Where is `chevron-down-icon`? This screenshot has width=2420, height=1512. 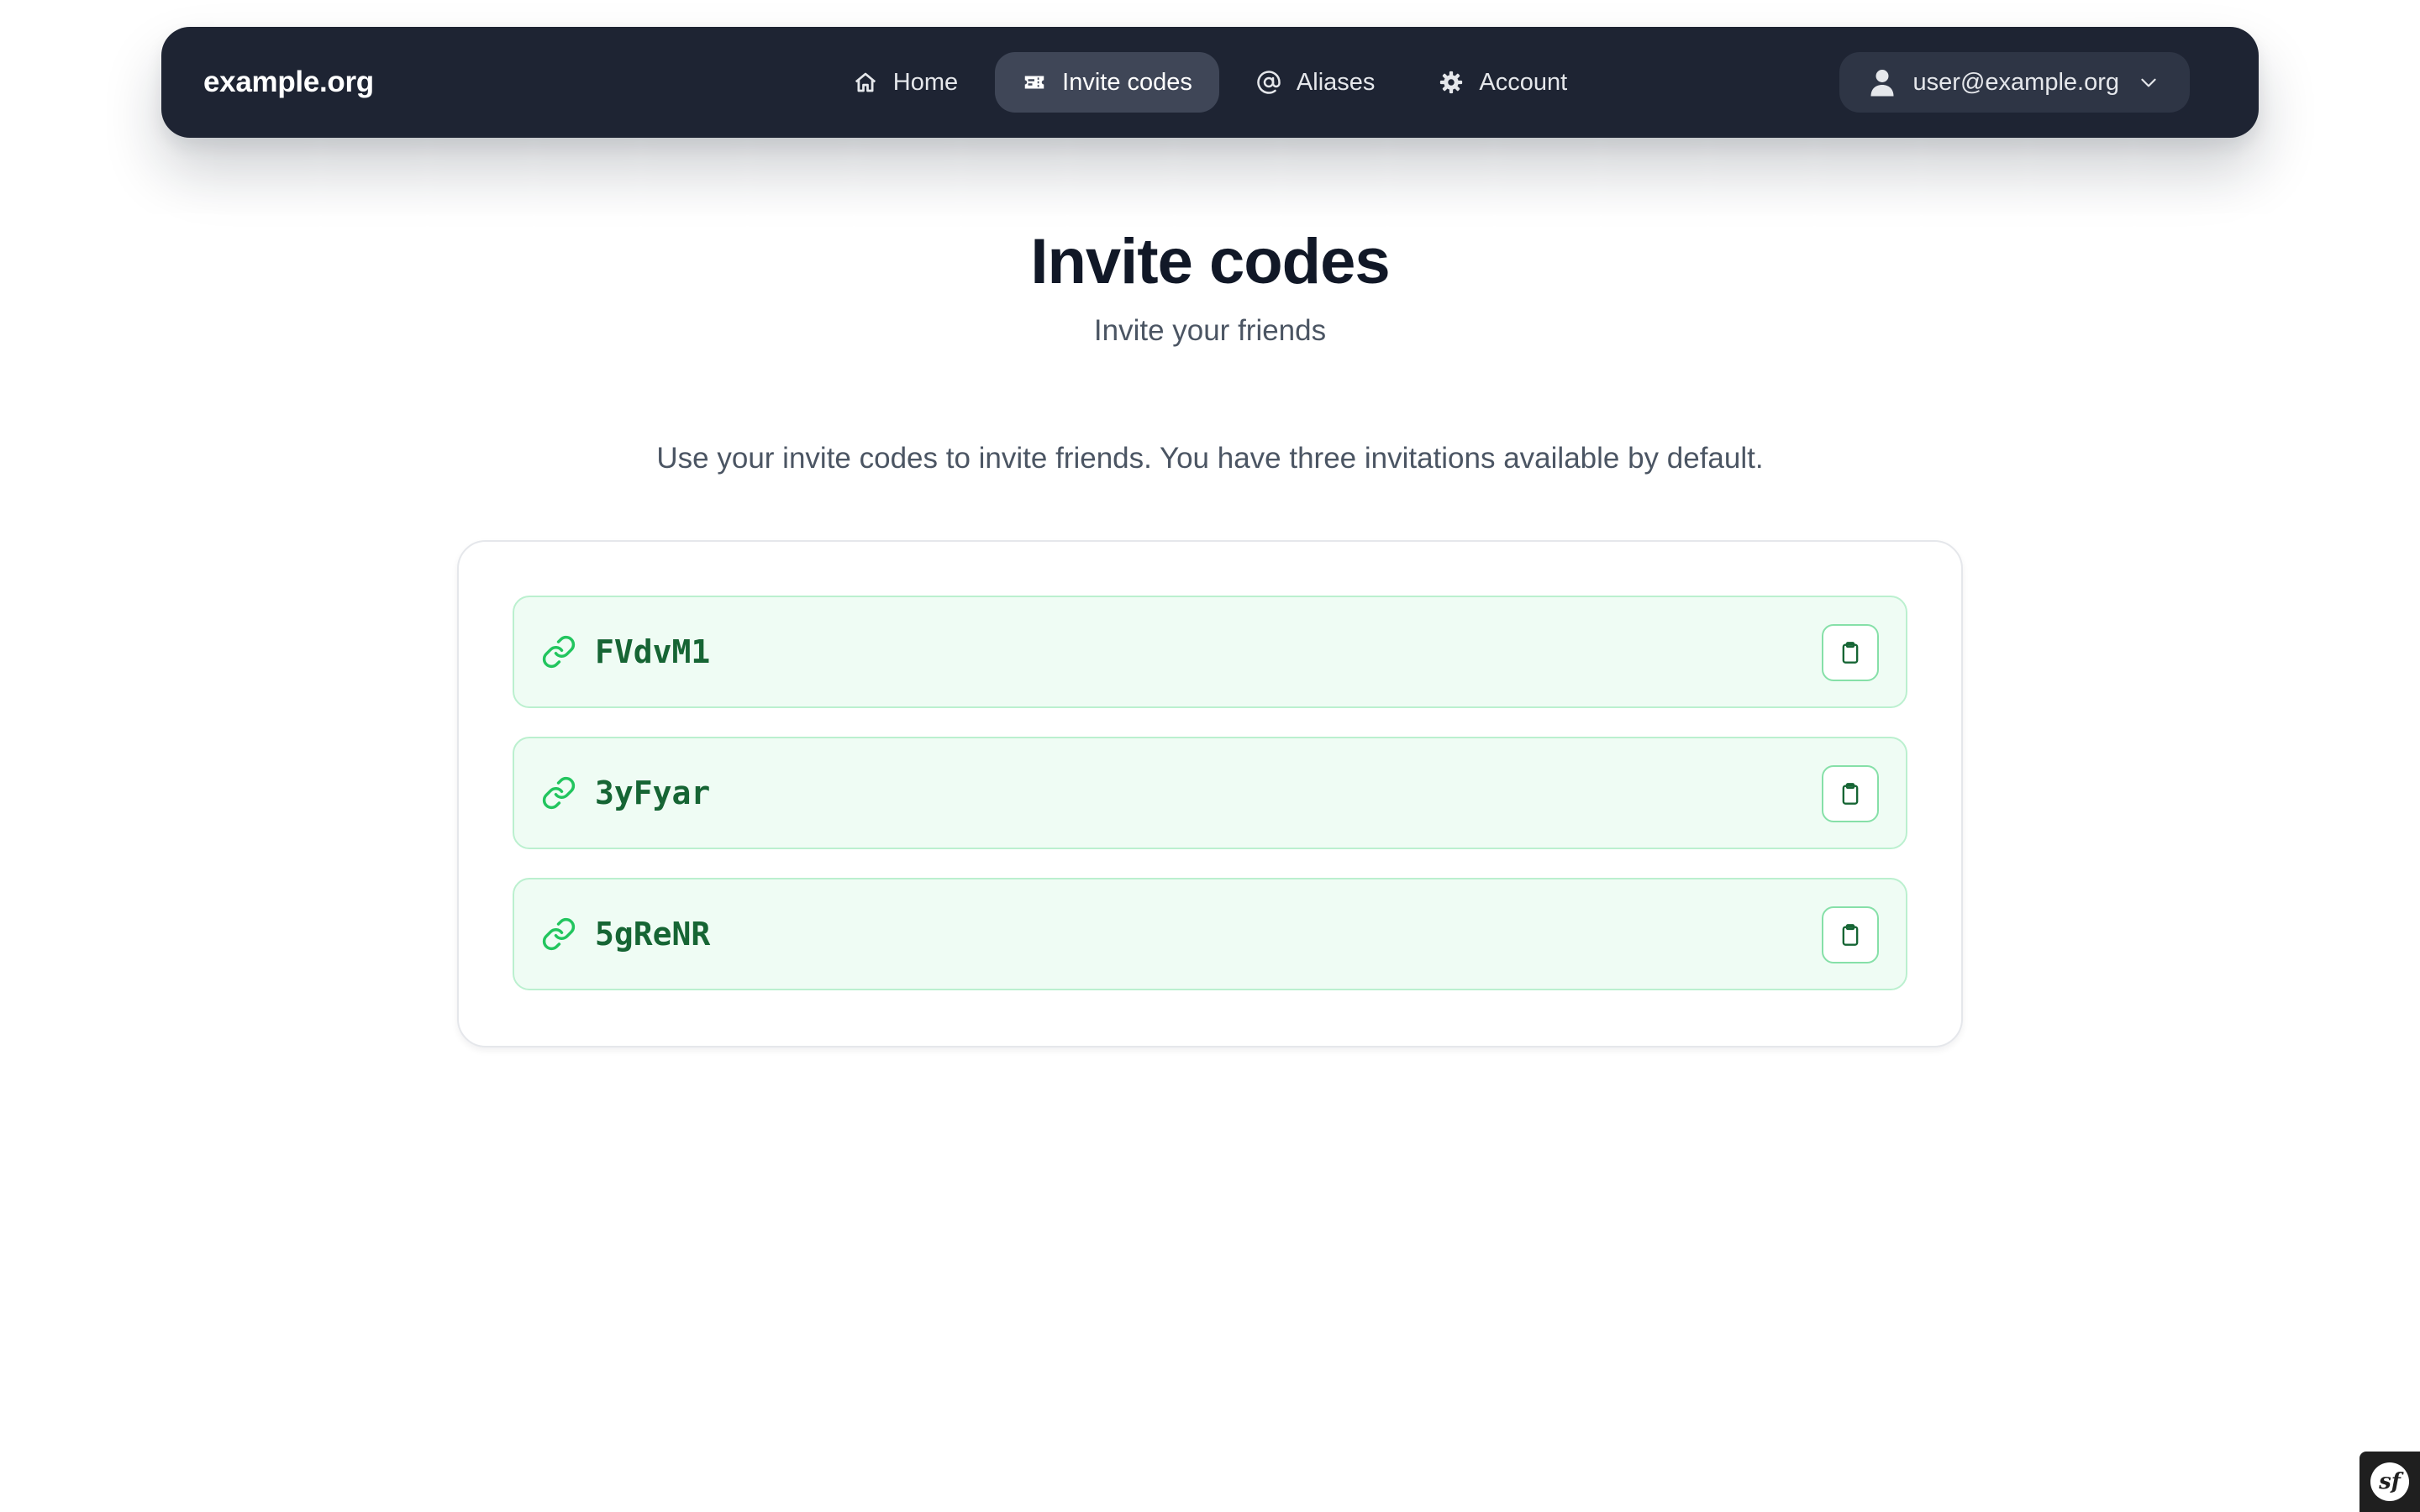
chevron-down-icon is located at coordinates (2148, 82).